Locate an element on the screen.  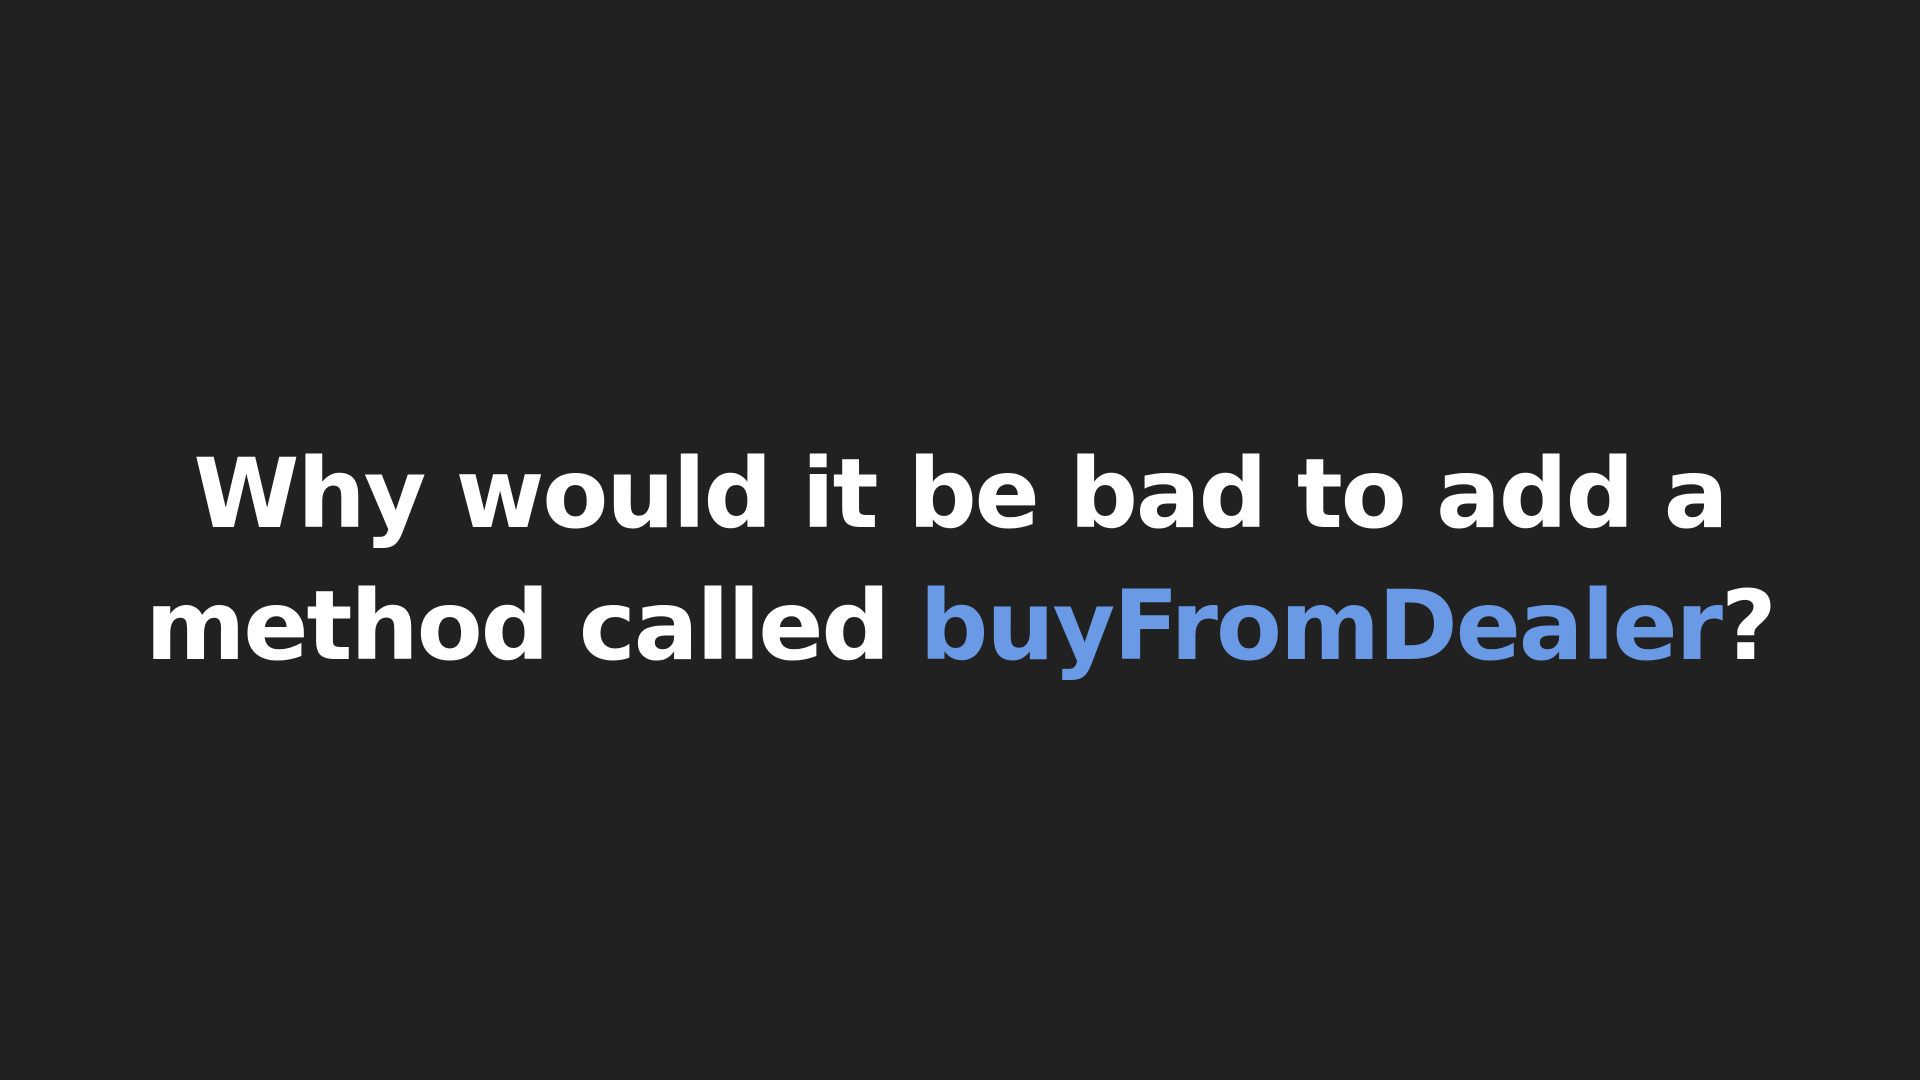
question-line-2-prefix: method called is located at coordinates (532, 626).